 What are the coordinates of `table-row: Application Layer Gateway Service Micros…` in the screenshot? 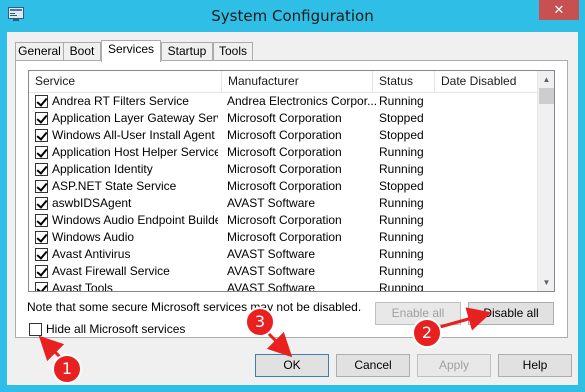 It's located at (283, 118).